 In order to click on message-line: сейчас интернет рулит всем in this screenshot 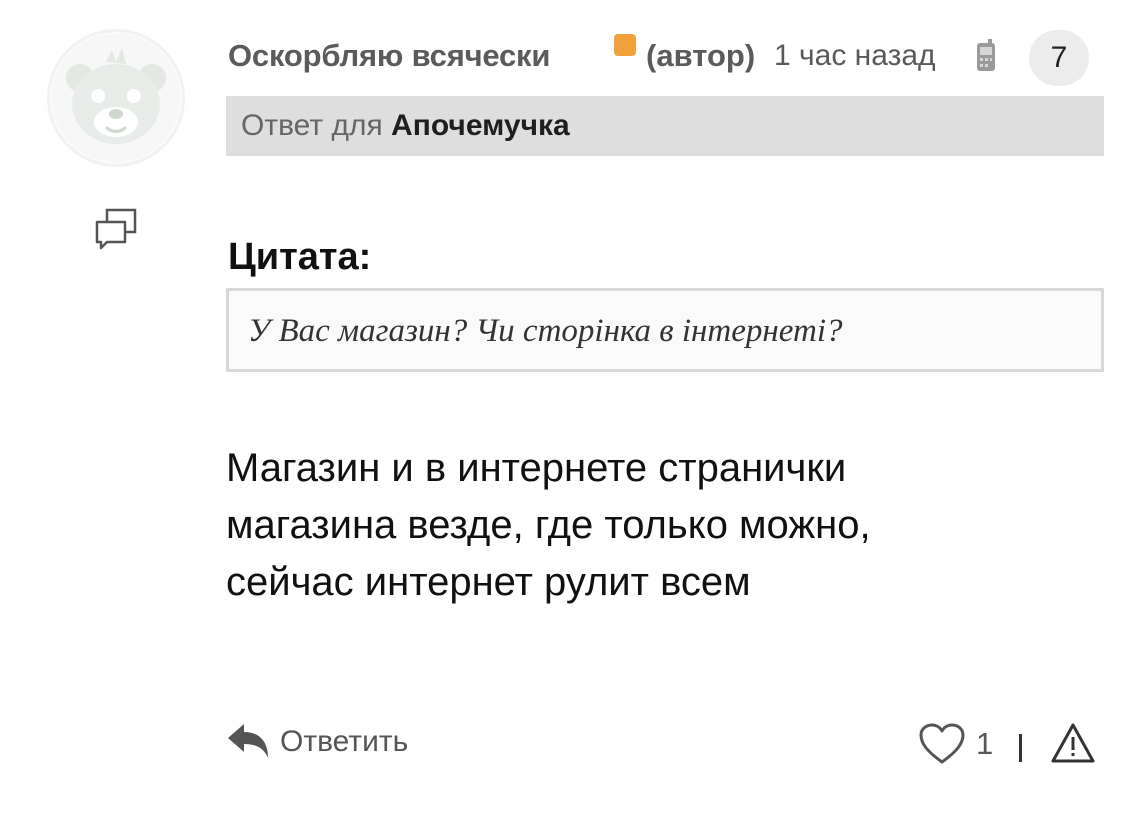, I will do `click(488, 582)`.